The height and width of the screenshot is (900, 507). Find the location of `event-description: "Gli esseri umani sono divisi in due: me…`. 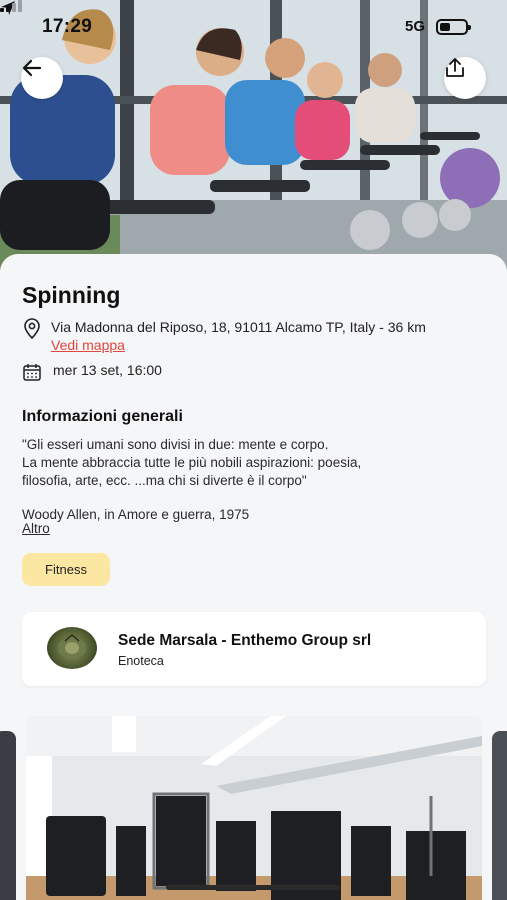

event-description: "Gli esseri umani sono divisi in due: me… is located at coordinates (252, 480).